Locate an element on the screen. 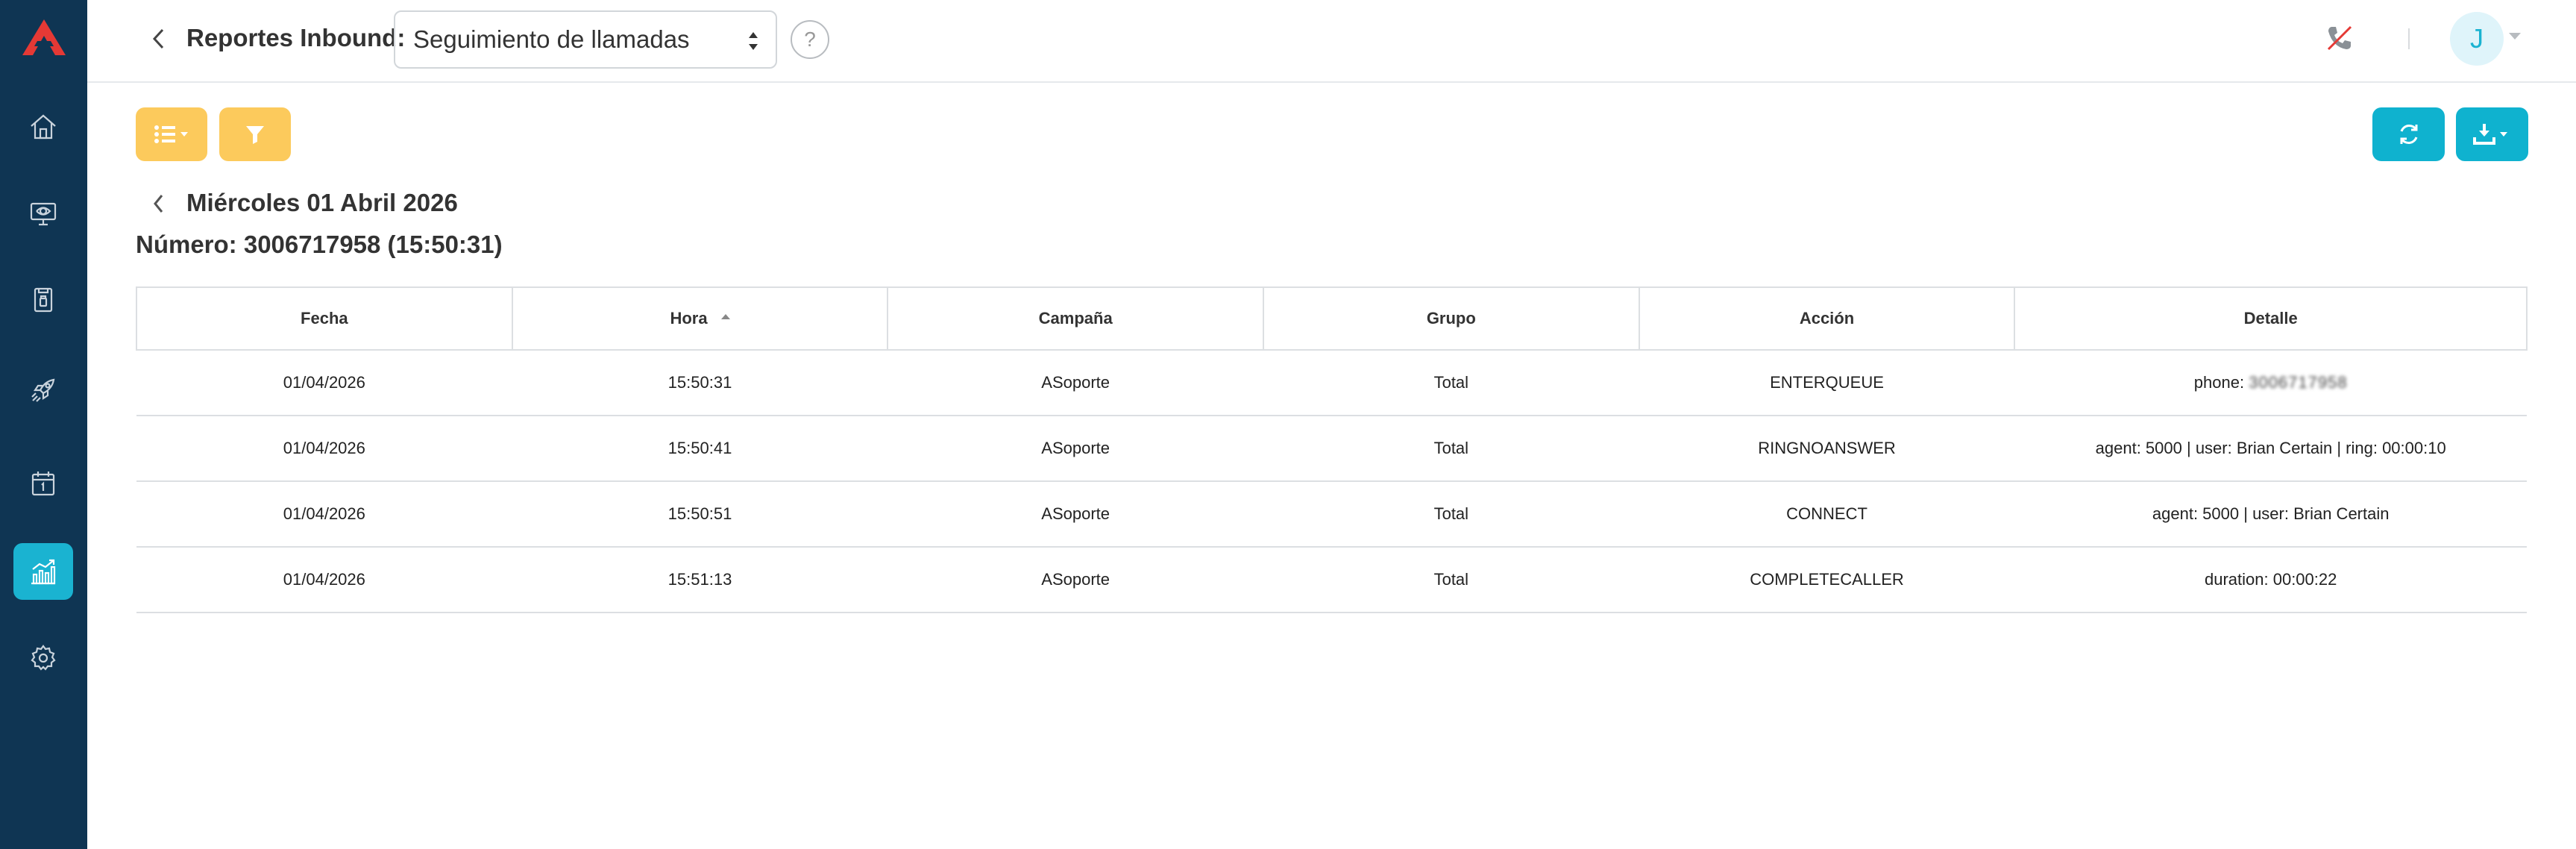 The width and height of the screenshot is (2576, 849). column-header-fecha: Fecha is located at coordinates (325, 318).